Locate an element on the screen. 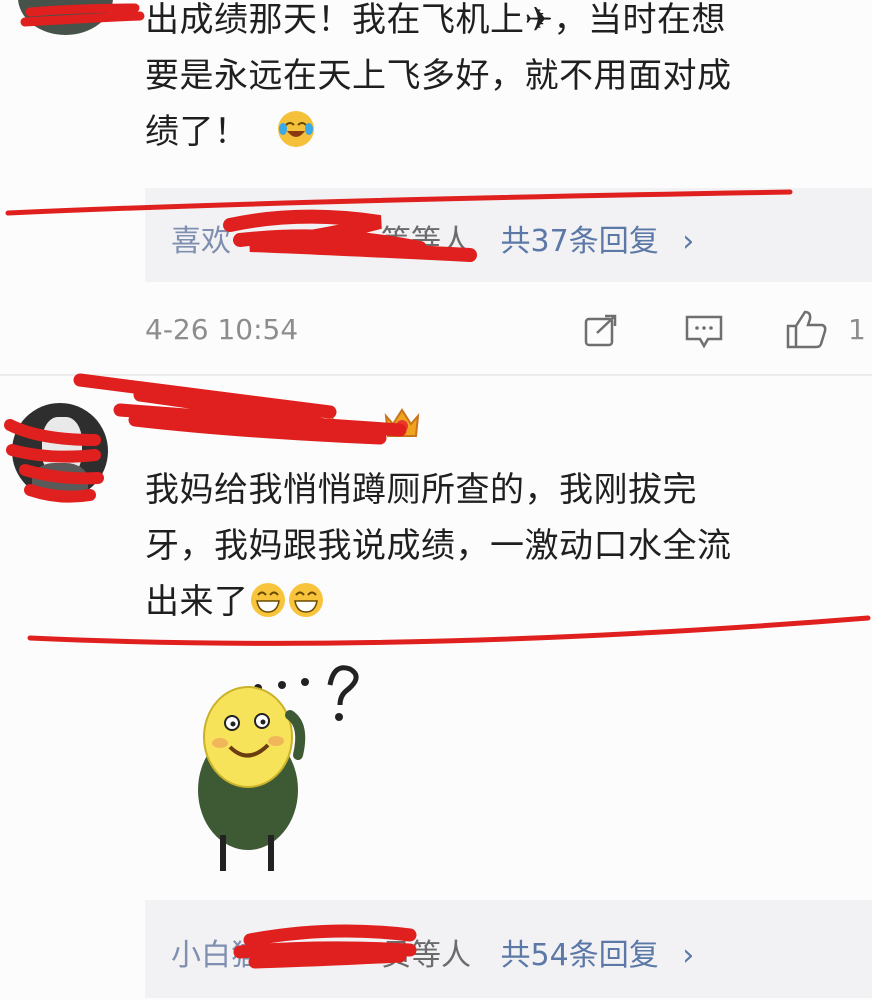 This screenshot has width=872, height=1000. timestamp: 4-26 10:54 is located at coordinates (222, 329).